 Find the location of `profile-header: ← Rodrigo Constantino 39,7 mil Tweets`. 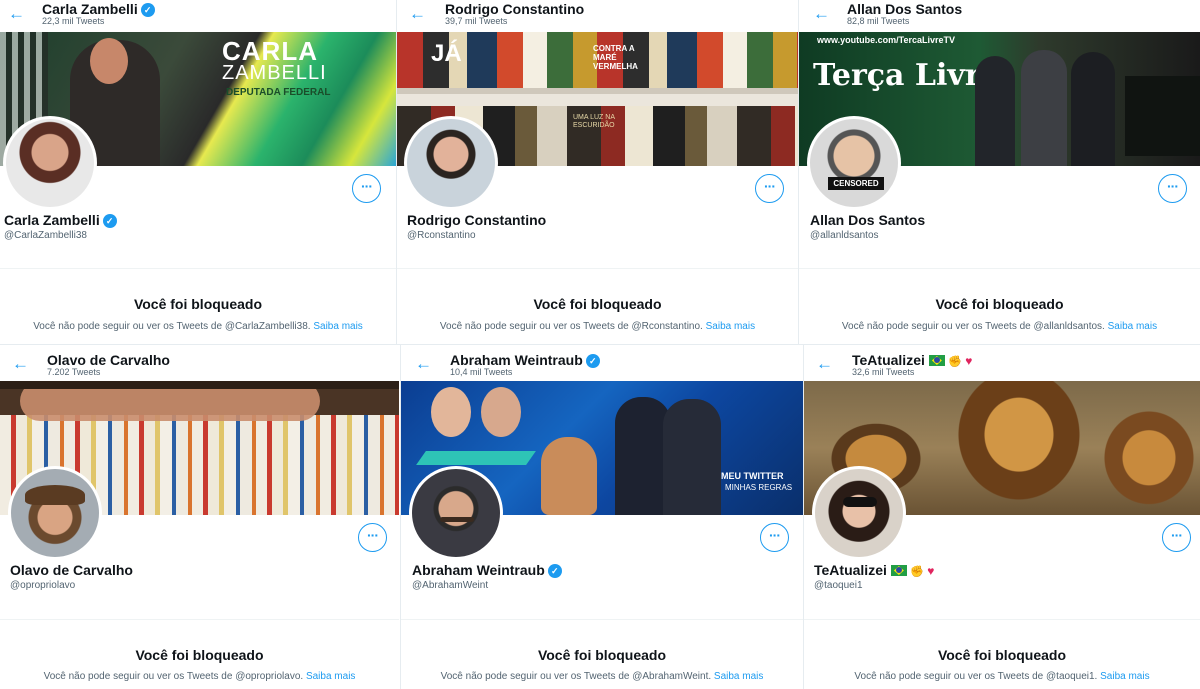

profile-header: ← Rodrigo Constantino 39,7 mil Tweets is located at coordinates (597, 16).